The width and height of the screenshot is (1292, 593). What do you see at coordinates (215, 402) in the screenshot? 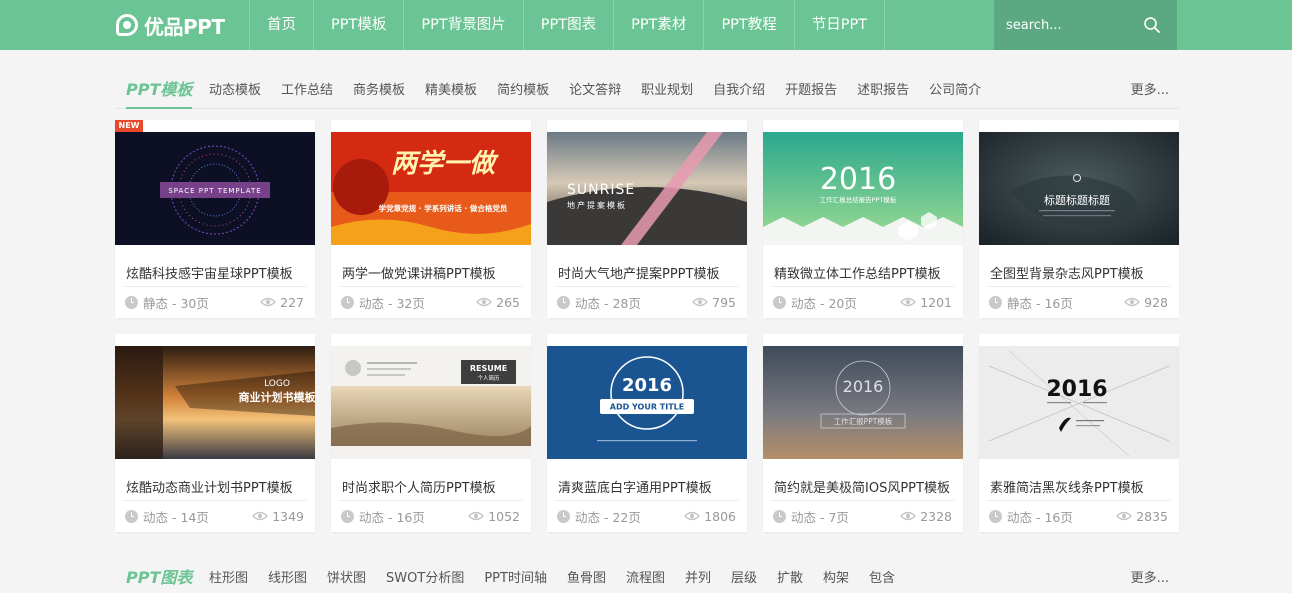
I see `card-thumbnail: LOGO 商业计划书模板` at bounding box center [215, 402].